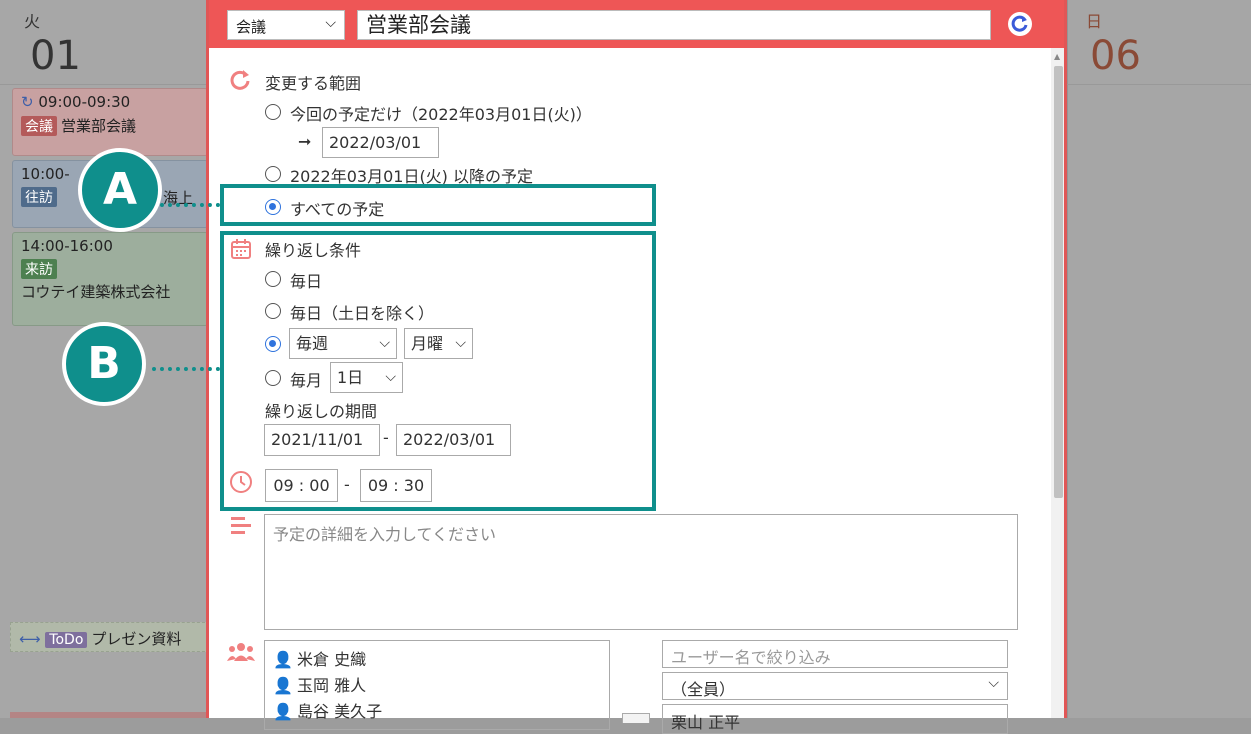  Describe the element at coordinates (332, 659) in the screenshot. I see `user-name: 米倉 史織` at that location.